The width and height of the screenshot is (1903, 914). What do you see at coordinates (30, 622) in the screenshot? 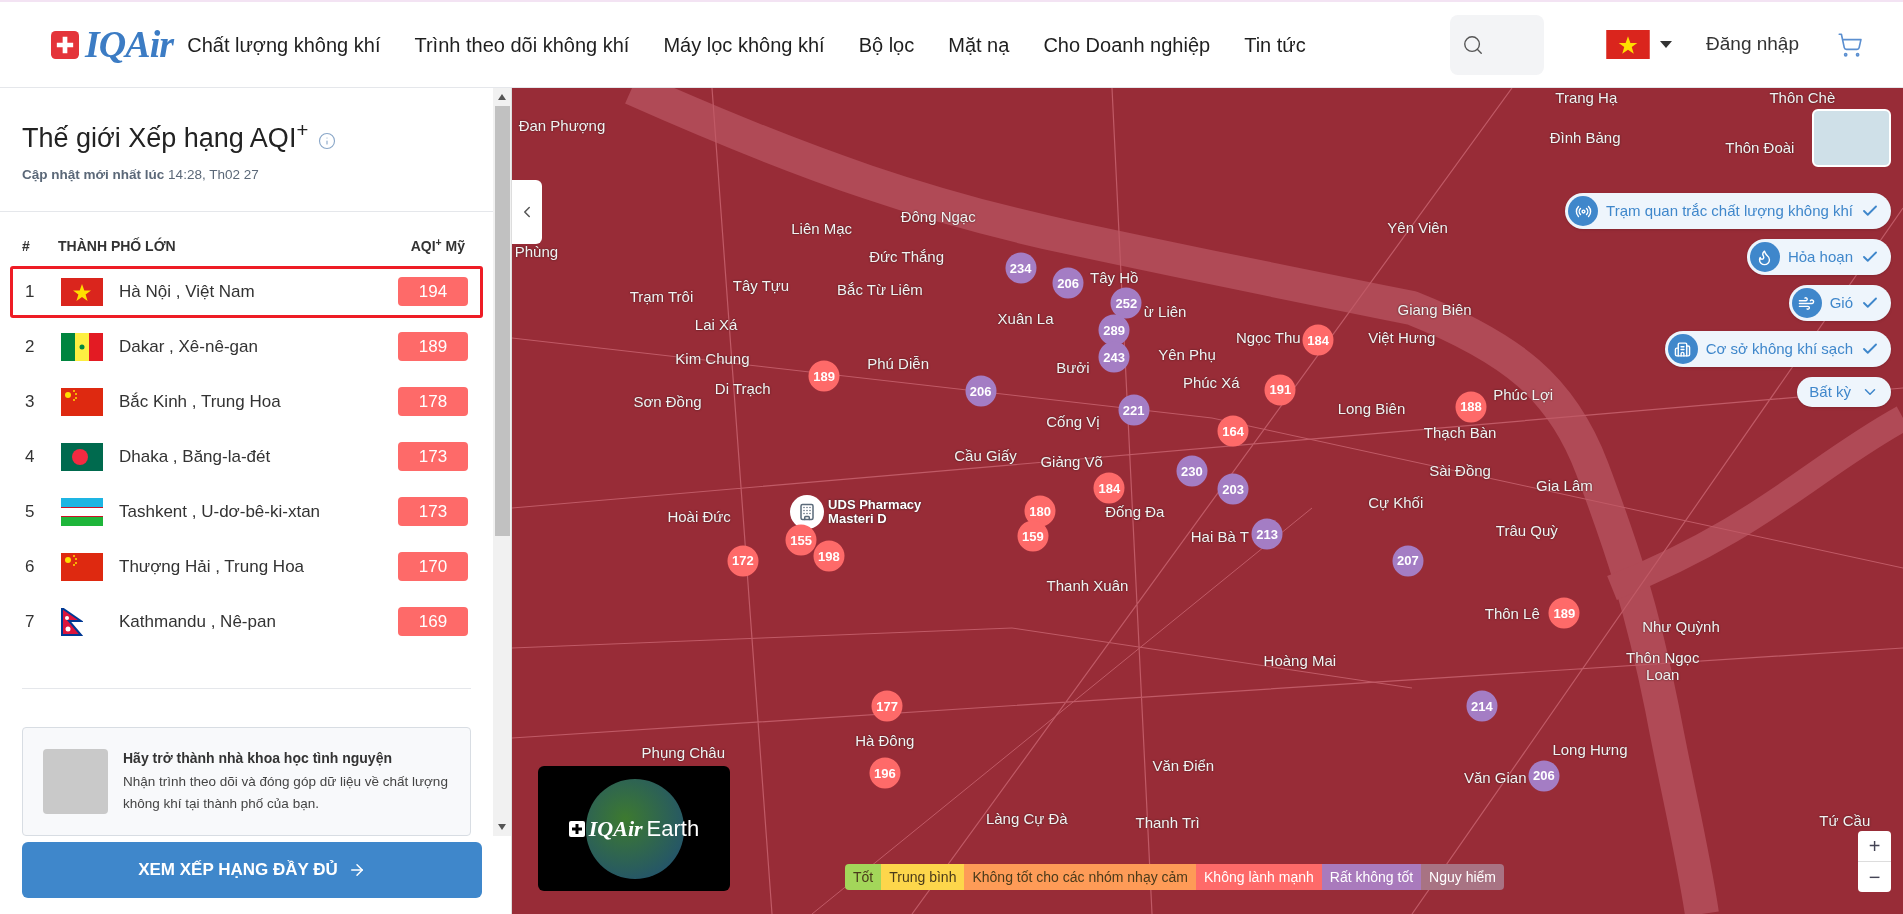
I see `rank-number: 7` at bounding box center [30, 622].